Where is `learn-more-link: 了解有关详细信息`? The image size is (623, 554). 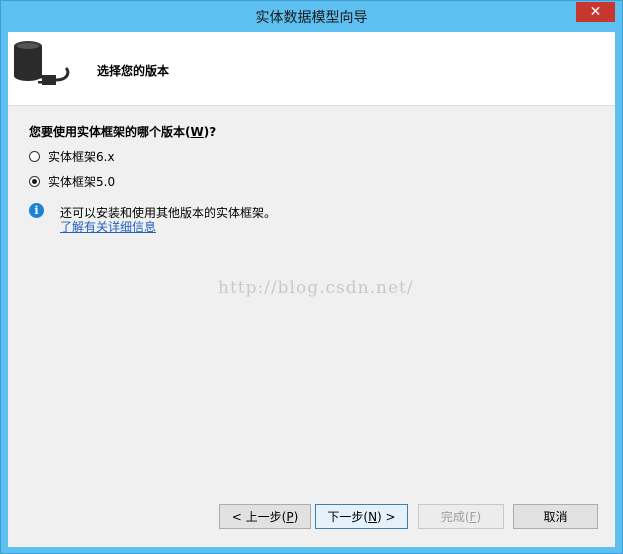
learn-more-link: 了解有关详细信息 is located at coordinates (108, 226).